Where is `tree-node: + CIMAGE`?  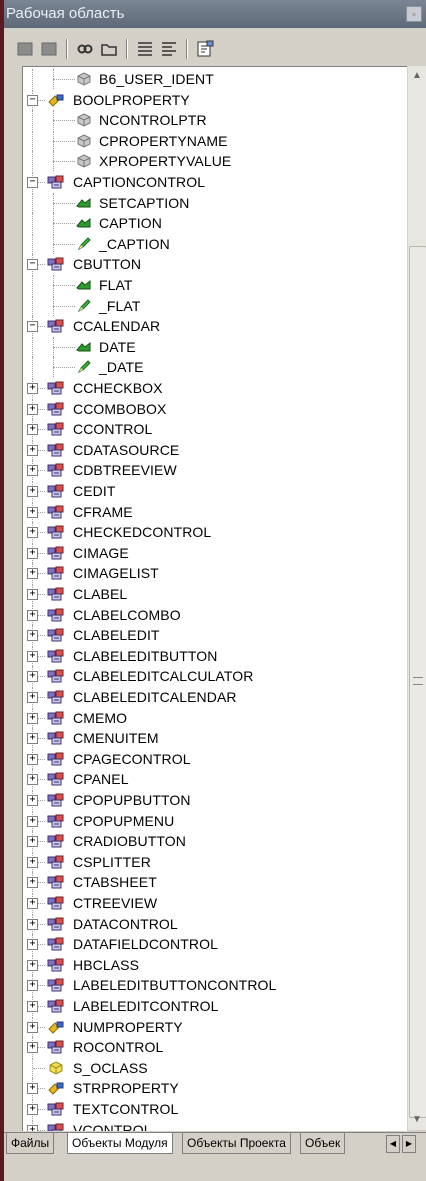 tree-node: + CIMAGE is located at coordinates (215, 552).